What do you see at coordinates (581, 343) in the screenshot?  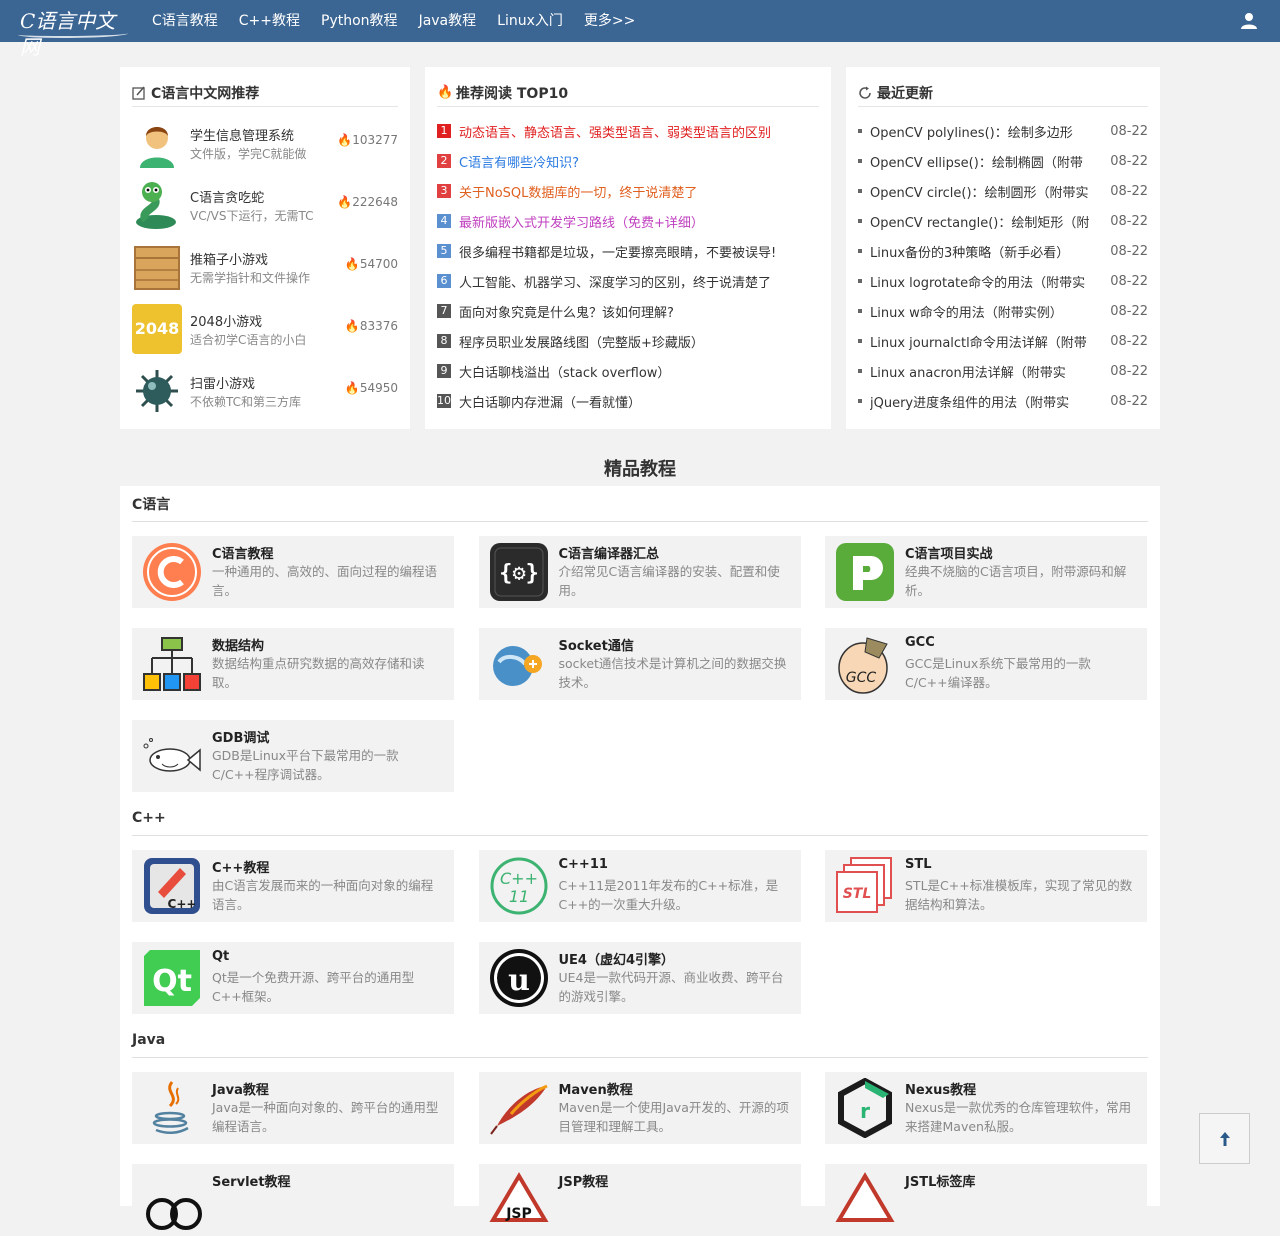 I see `top10-item-text: 程序员职业发展路线图（完整版+珍藏版）` at bounding box center [581, 343].